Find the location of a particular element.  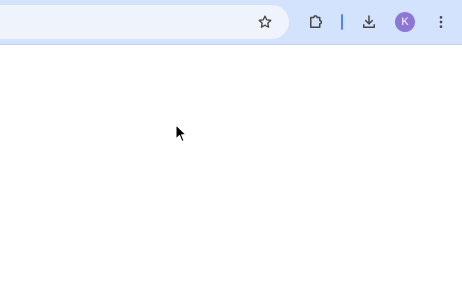

browser-menu-button is located at coordinates (441, 22).